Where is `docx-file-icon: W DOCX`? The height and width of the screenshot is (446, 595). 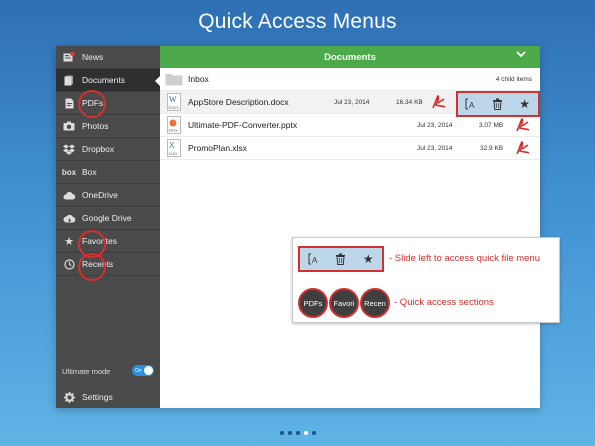
docx-file-icon: W DOCX is located at coordinates (174, 102).